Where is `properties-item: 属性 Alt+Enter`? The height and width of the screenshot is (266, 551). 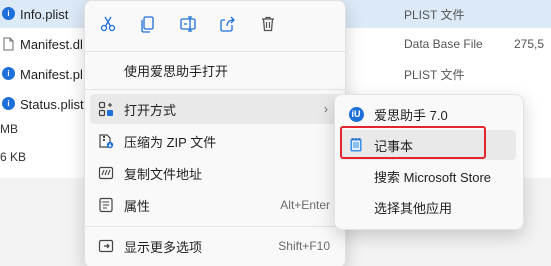
properties-item: 属性 Alt+Enter is located at coordinates (215, 205).